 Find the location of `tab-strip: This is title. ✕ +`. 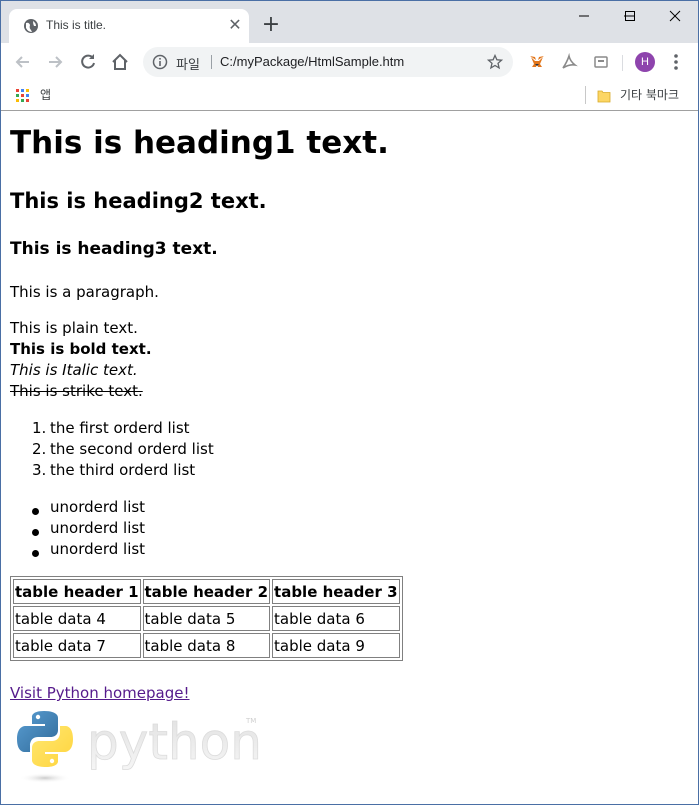

tab-strip: This is title. ✕ + is located at coordinates (349, 22).